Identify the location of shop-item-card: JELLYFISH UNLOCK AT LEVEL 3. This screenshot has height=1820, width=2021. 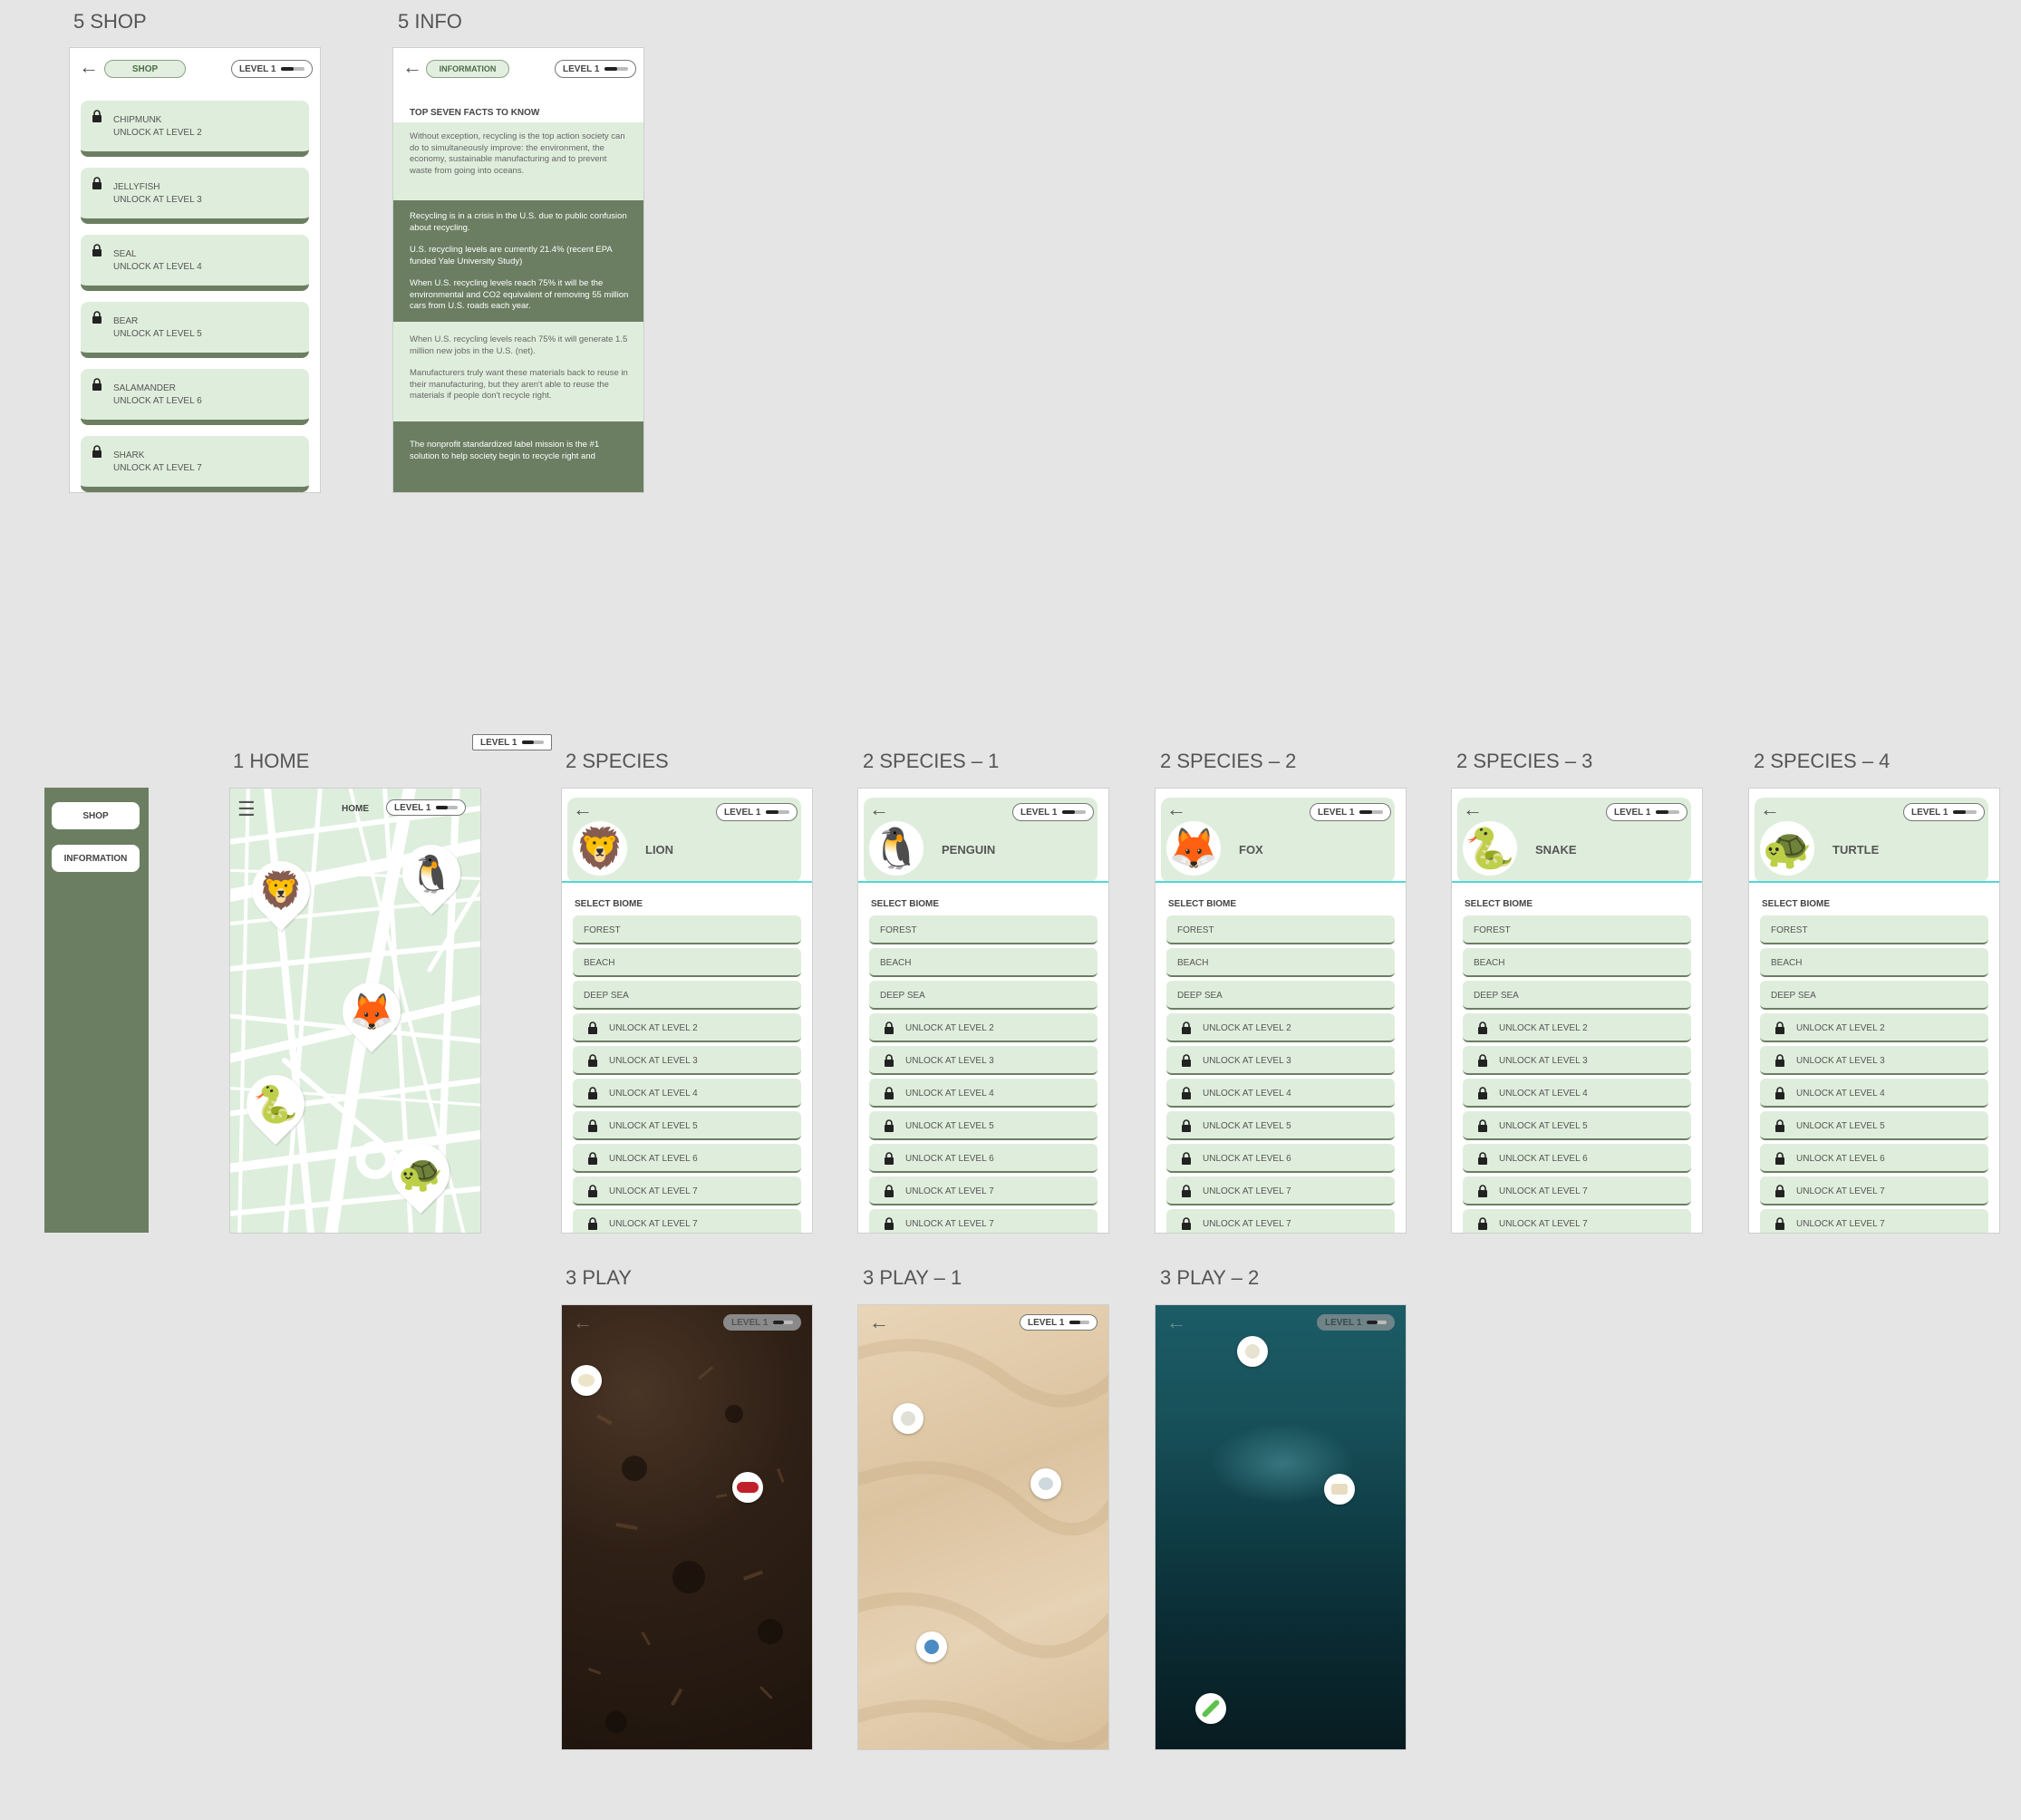
(195, 196).